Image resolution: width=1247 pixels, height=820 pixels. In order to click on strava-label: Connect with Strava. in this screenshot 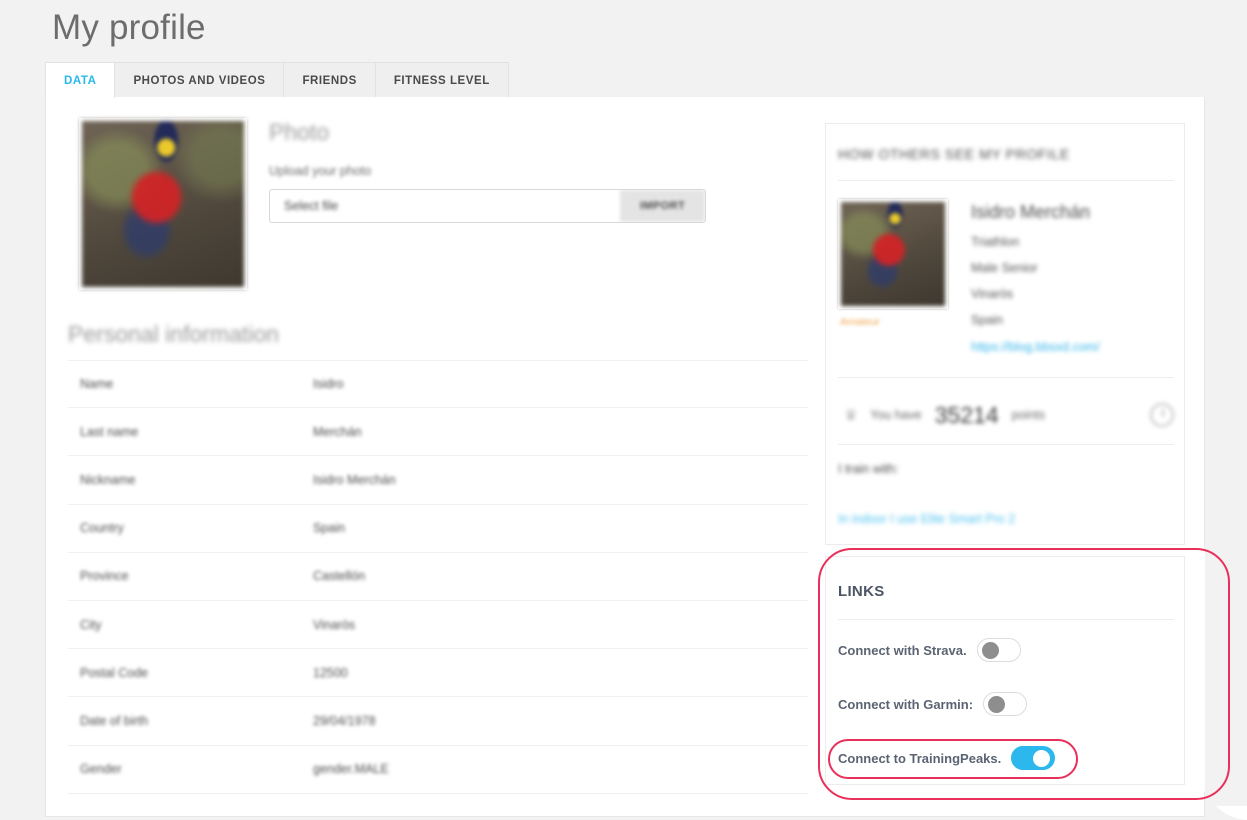, I will do `click(902, 650)`.